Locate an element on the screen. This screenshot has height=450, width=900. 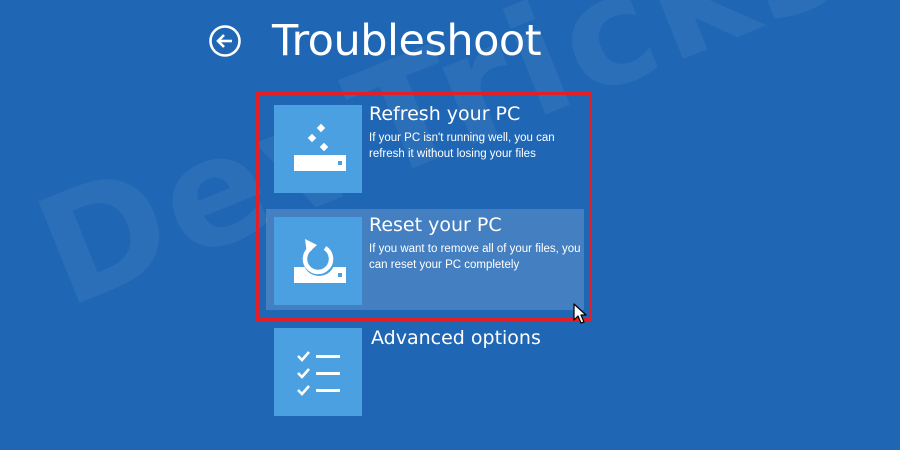
advanced-options-title: Advanced options is located at coordinates (456, 338).